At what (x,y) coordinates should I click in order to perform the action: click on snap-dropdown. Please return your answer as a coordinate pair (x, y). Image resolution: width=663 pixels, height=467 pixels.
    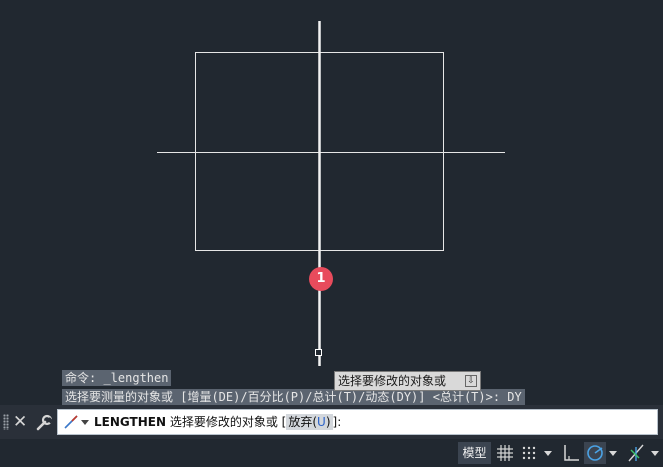
    Looking at the image, I should click on (548, 453).